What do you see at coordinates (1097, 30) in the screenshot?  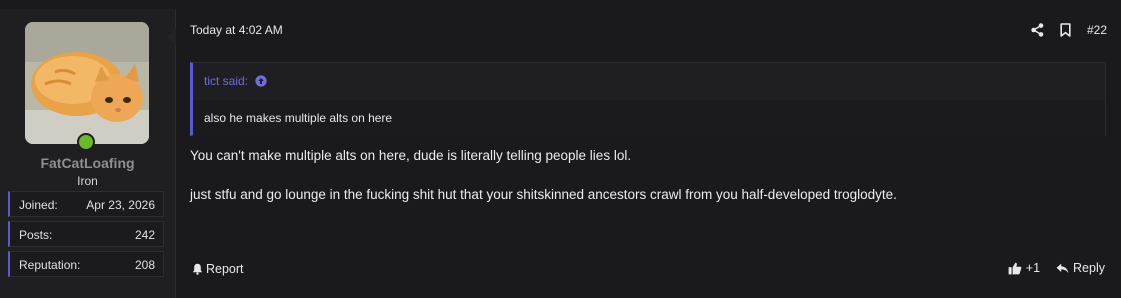 I see `post-number-link: #22` at bounding box center [1097, 30].